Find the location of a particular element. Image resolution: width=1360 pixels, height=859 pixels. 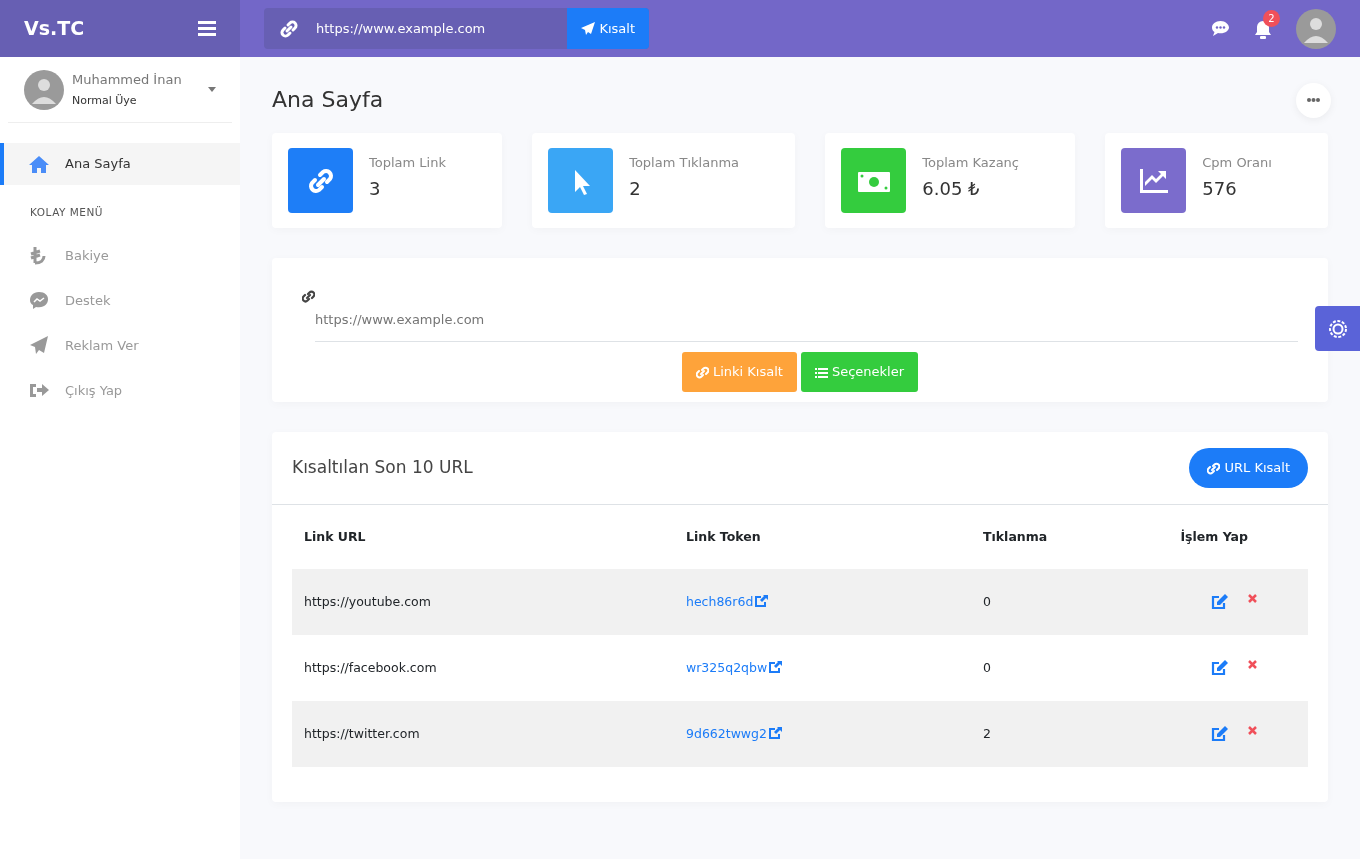

column-header: İşlem Yap is located at coordinates (1212, 537).